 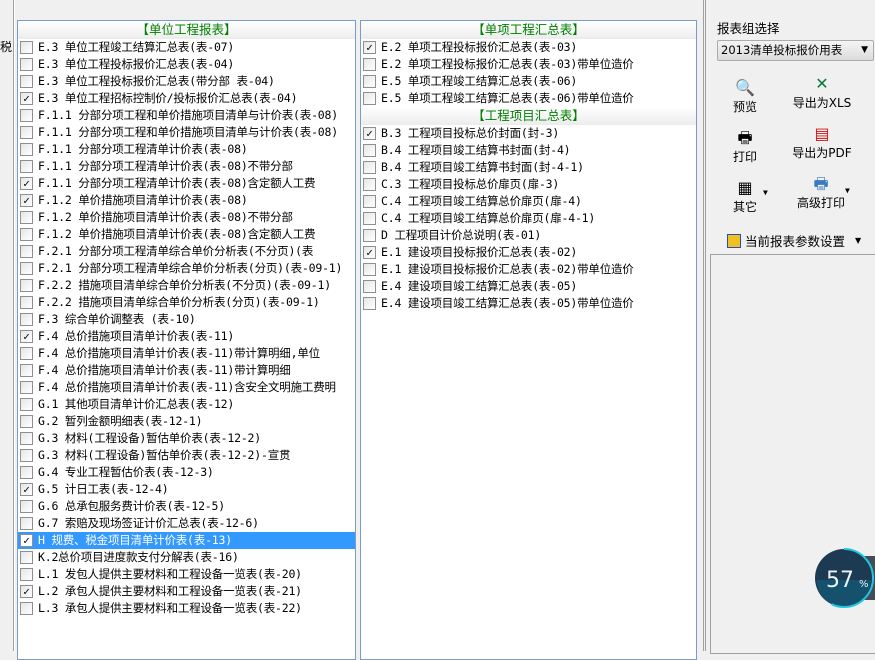 What do you see at coordinates (745, 96) in the screenshot?
I see `preview-button: 🔍 预览` at bounding box center [745, 96].